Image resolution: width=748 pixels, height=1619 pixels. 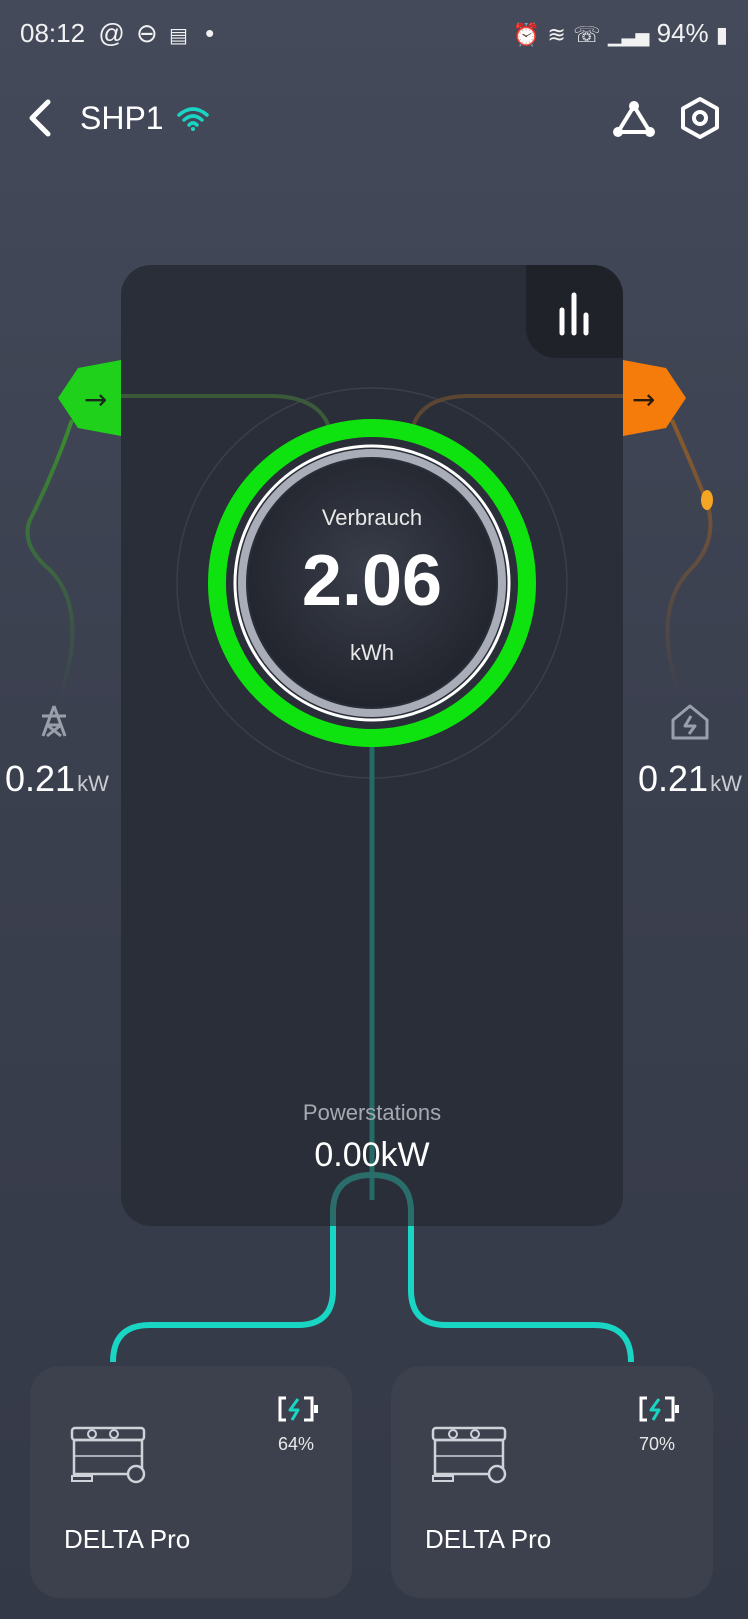 I want to click on home-icon, so click(x=690, y=722).